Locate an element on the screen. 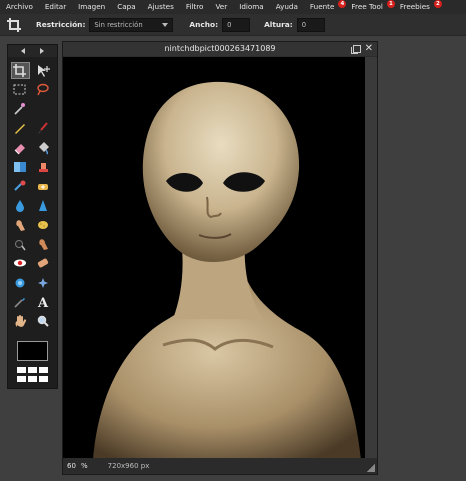 Image resolution: width=466 pixels, height=481 pixels. healing-icon is located at coordinates (43, 186).